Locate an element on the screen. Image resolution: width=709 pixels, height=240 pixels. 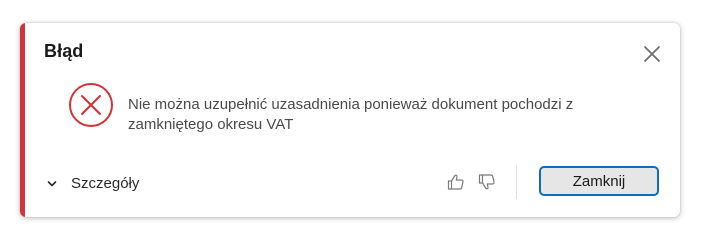
error-icon is located at coordinates (91, 105).